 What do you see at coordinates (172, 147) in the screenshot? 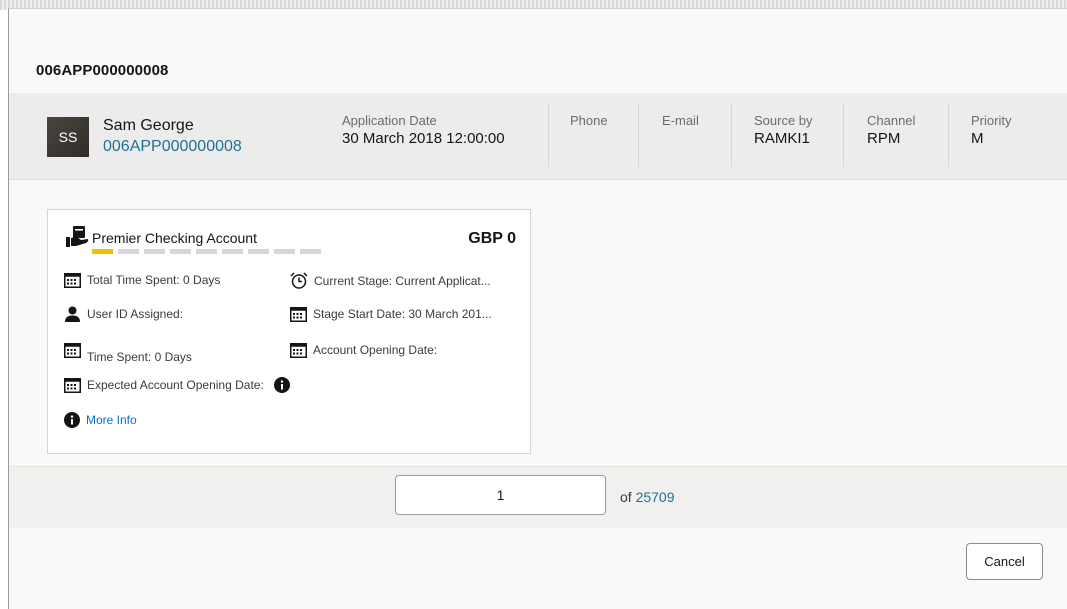
I see `applicant-id-link: 006APP000000008` at bounding box center [172, 147].